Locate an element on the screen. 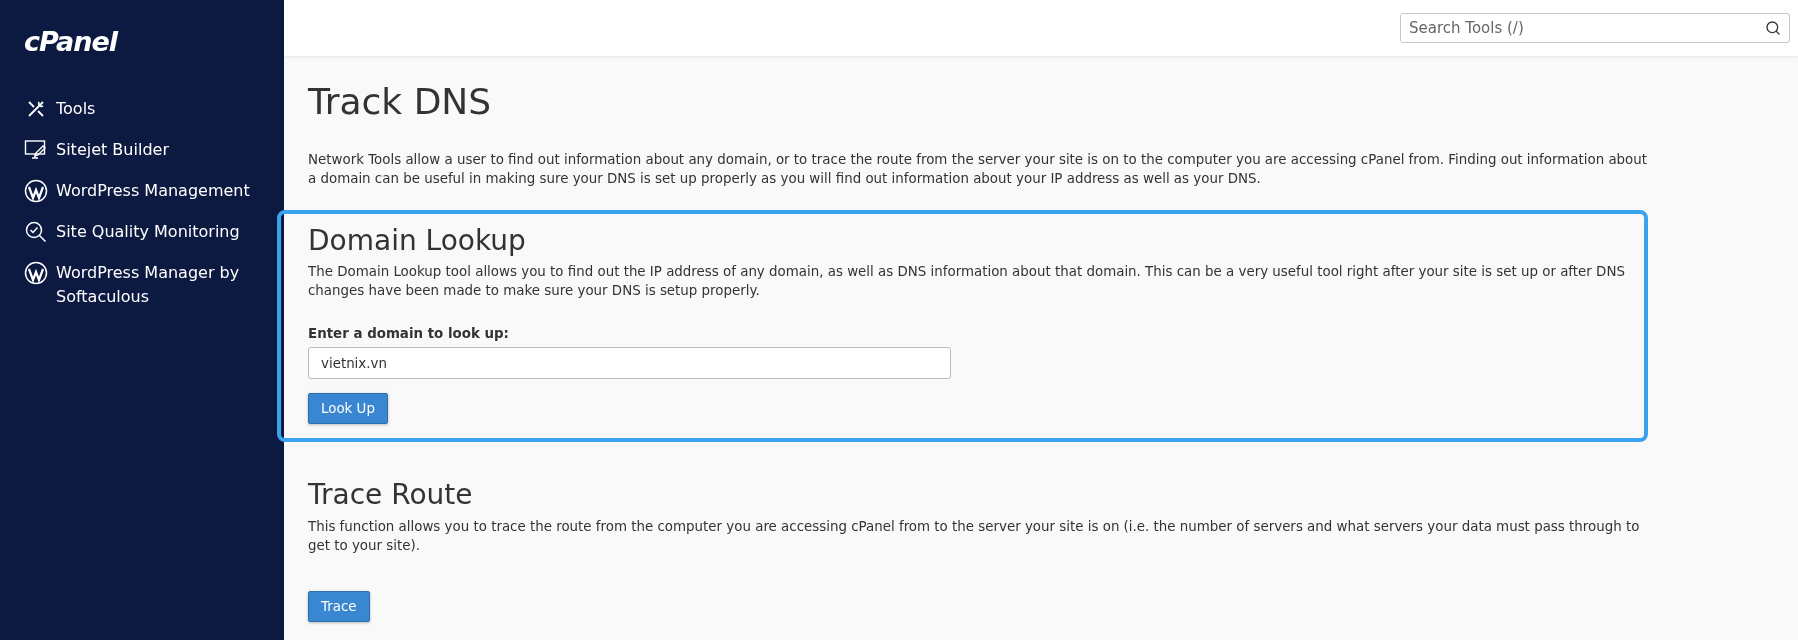  logo: cPanel is located at coordinates (71, 41).